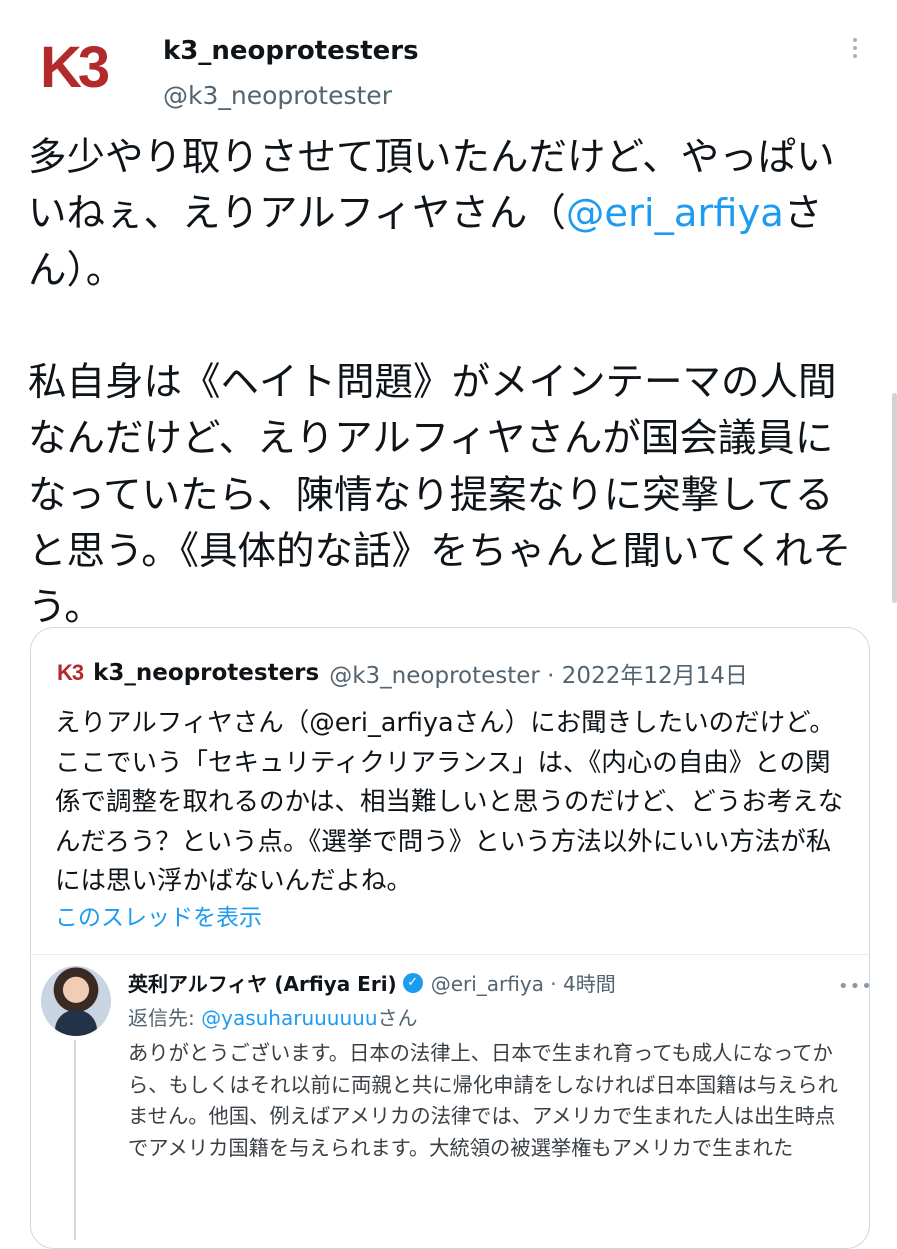  I want to click on reply-author-meta: @eri_arfiya · 4時間, so click(523, 984).